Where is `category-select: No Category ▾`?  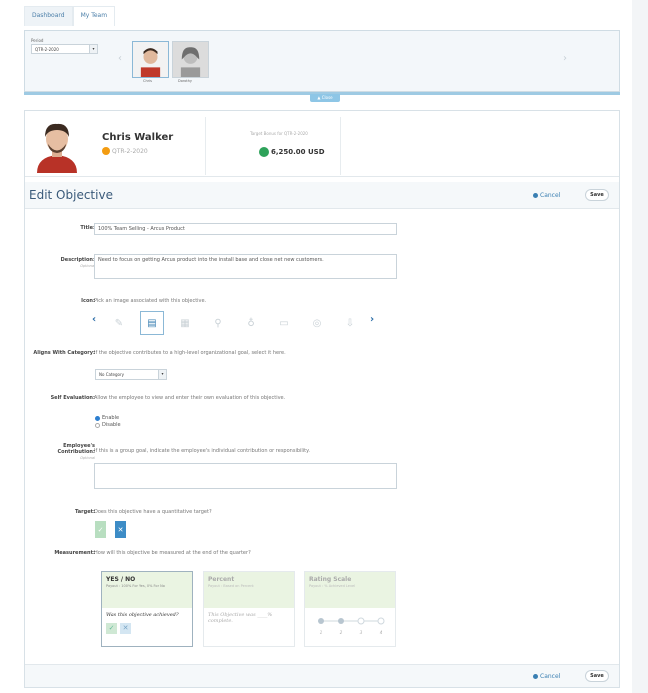 category-select: No Category ▾ is located at coordinates (131, 374).